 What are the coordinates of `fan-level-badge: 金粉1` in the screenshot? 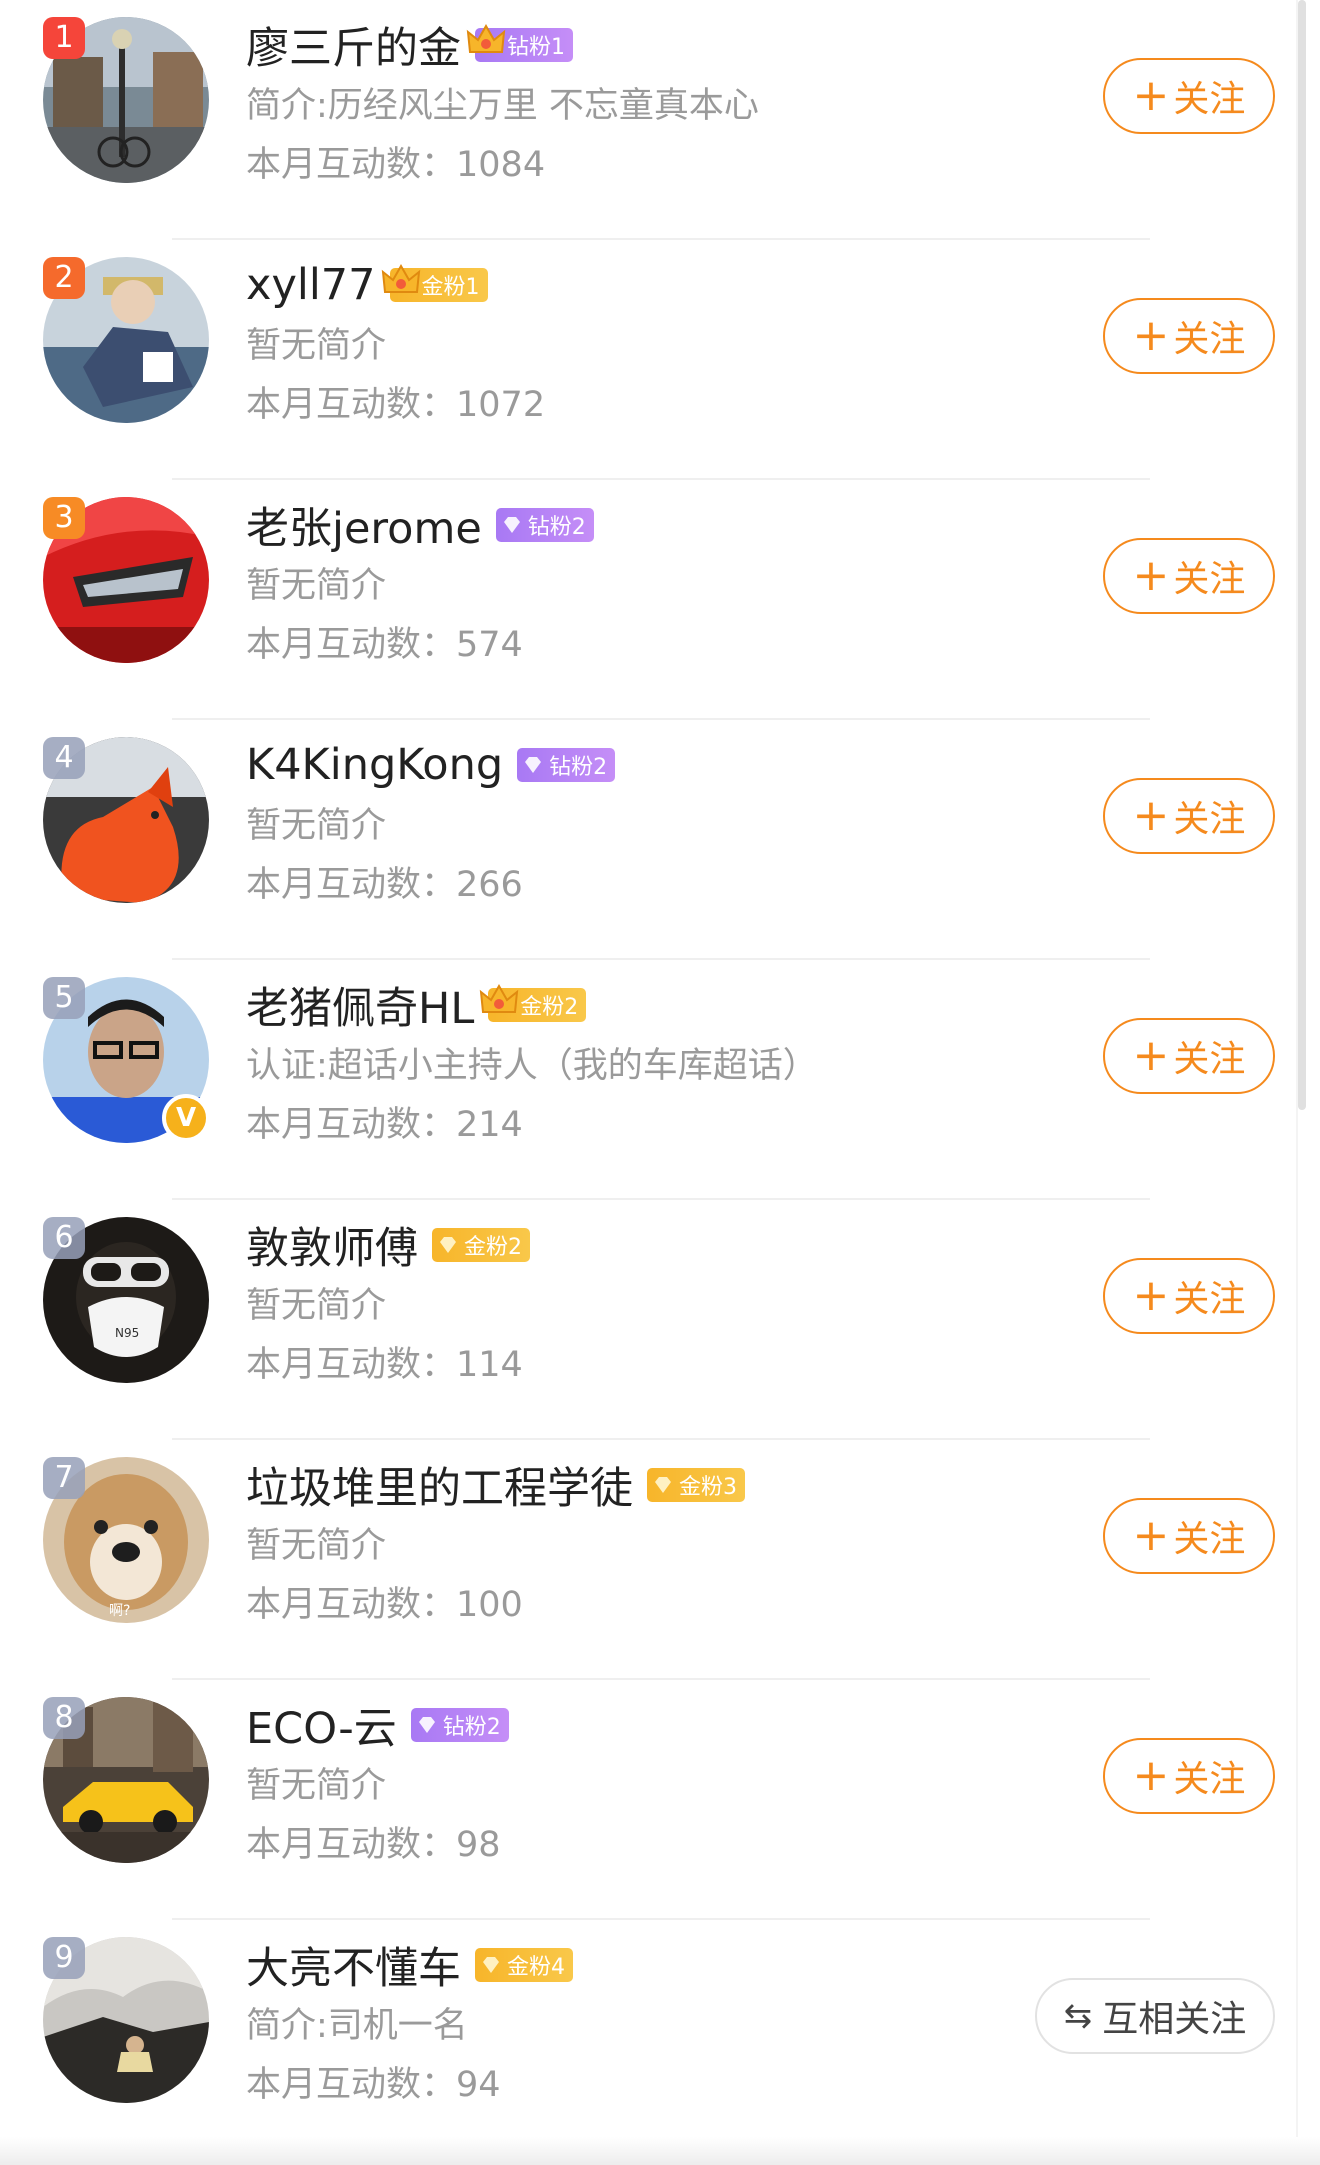 It's located at (434, 282).